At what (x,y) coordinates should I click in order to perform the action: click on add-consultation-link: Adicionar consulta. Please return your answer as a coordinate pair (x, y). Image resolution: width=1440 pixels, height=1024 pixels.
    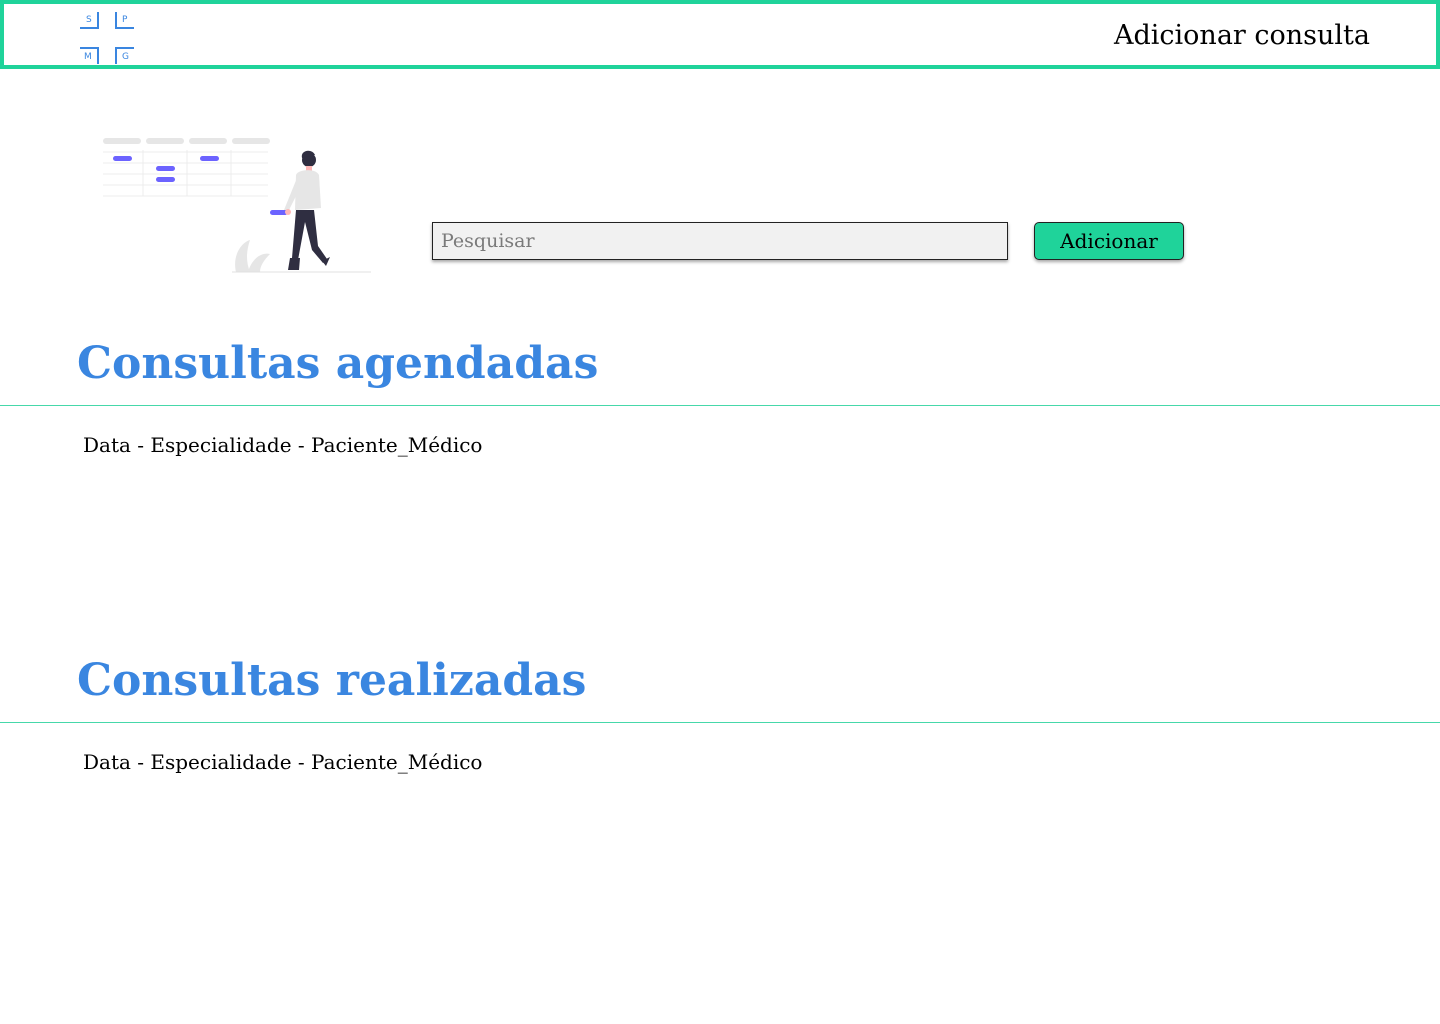
    Looking at the image, I should click on (1242, 36).